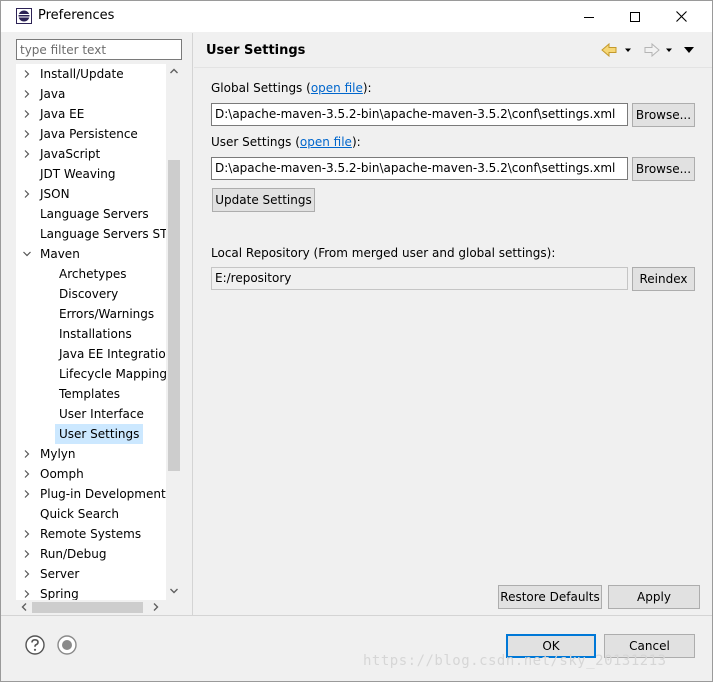 The height and width of the screenshot is (682, 713). I want to click on footer-separator, so click(356, 615).